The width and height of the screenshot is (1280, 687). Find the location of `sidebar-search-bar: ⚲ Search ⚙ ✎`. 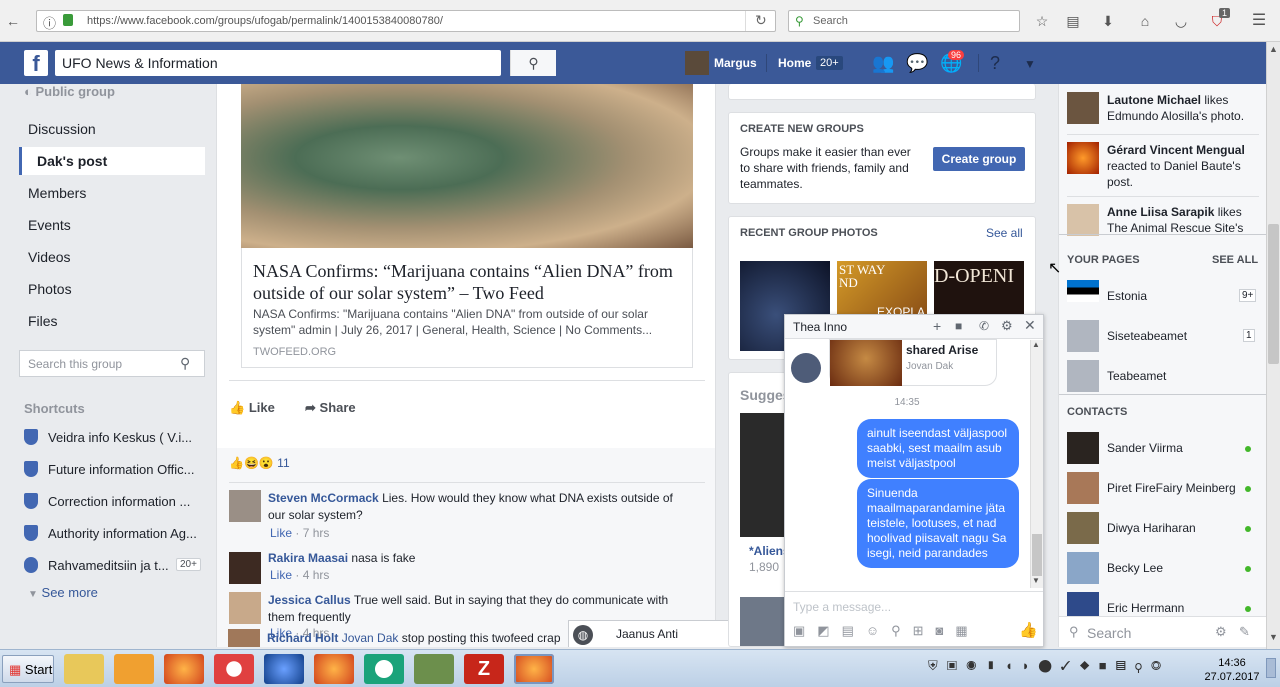

sidebar-search-bar: ⚲ Search ⚙ ✎ is located at coordinates (1163, 631).